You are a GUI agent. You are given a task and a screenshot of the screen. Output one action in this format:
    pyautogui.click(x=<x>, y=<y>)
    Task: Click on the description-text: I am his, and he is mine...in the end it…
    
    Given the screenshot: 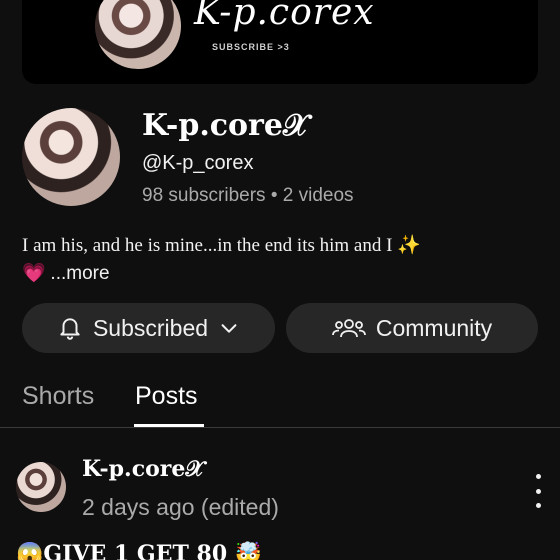 What is the action you would take?
    pyautogui.click(x=221, y=245)
    